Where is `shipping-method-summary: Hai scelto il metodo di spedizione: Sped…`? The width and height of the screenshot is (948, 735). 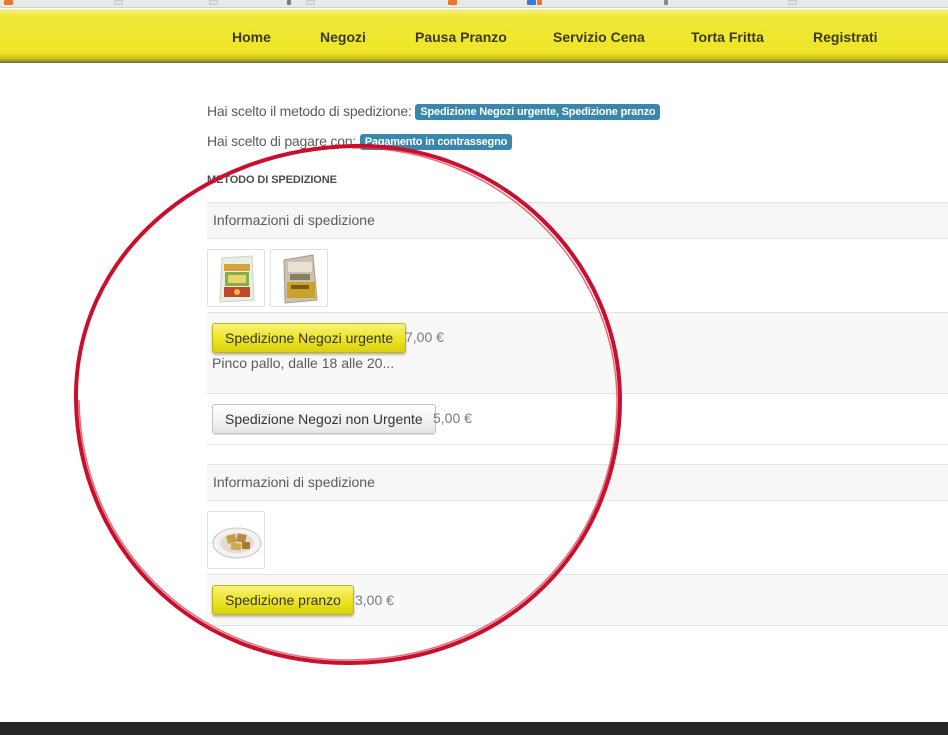
shipping-method-summary: Hai scelto il metodo di spedizione: Sped… is located at coordinates (434, 111).